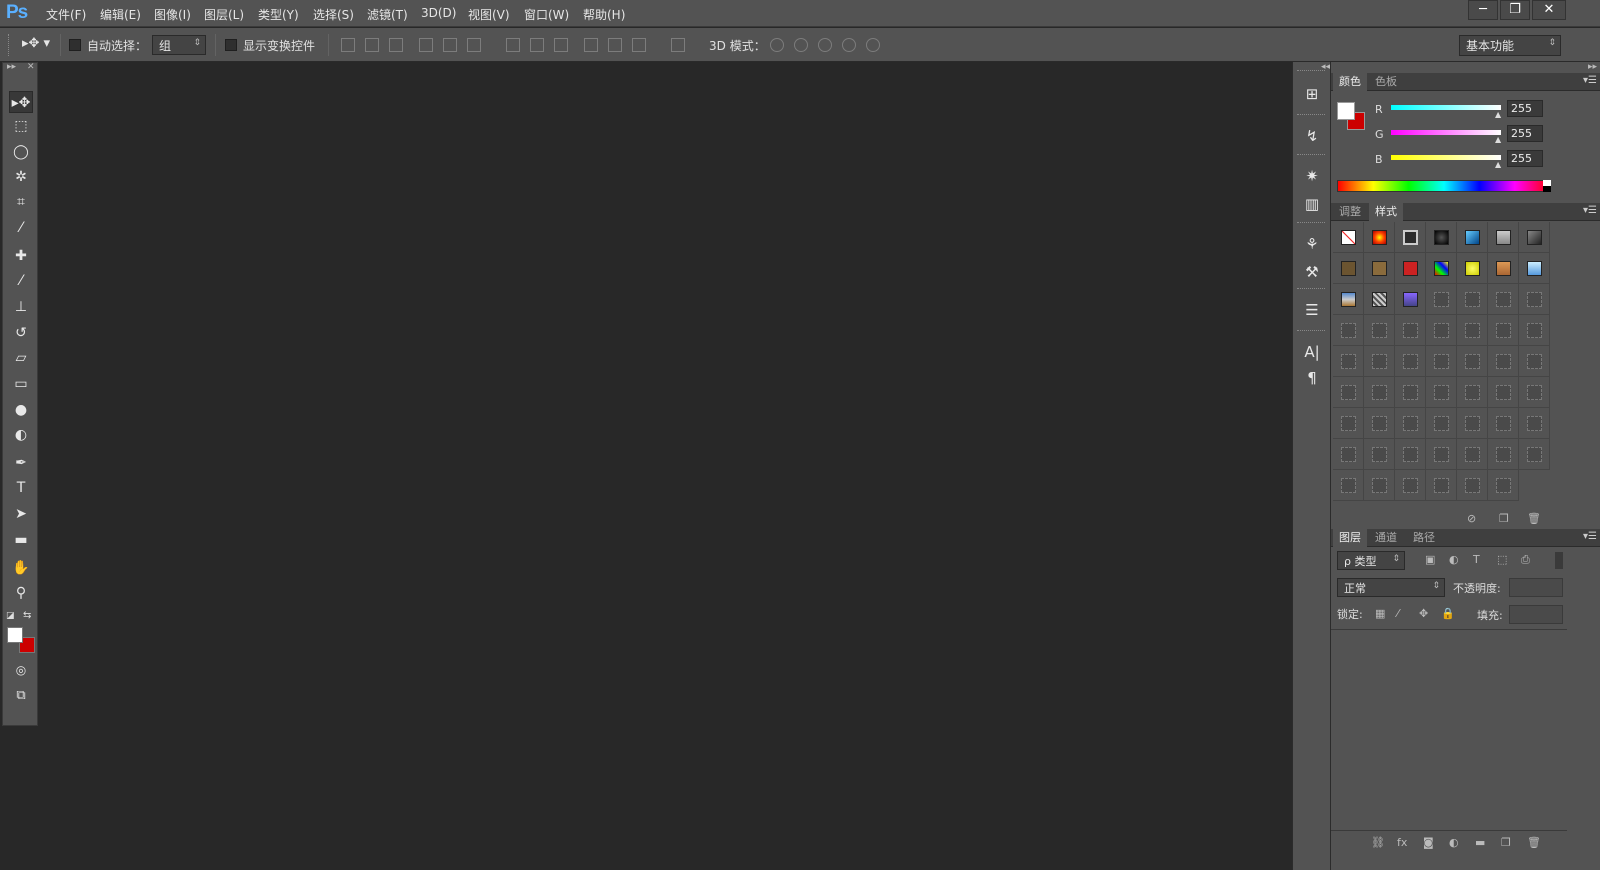 This screenshot has width=1600, height=870. What do you see at coordinates (21, 384) in the screenshot?
I see `gradient-tool-icon: ▭` at bounding box center [21, 384].